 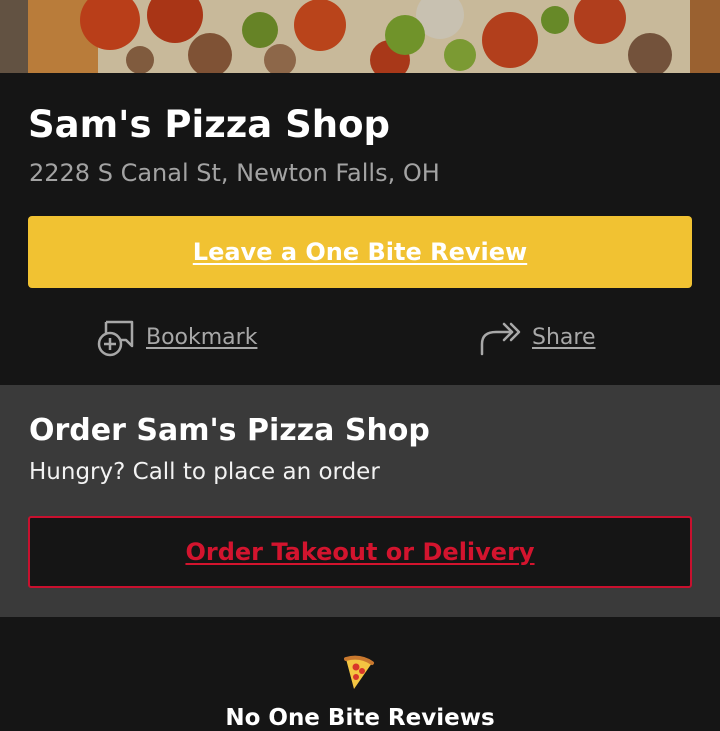 I want to click on pizza-slice-icon, so click(x=358, y=673).